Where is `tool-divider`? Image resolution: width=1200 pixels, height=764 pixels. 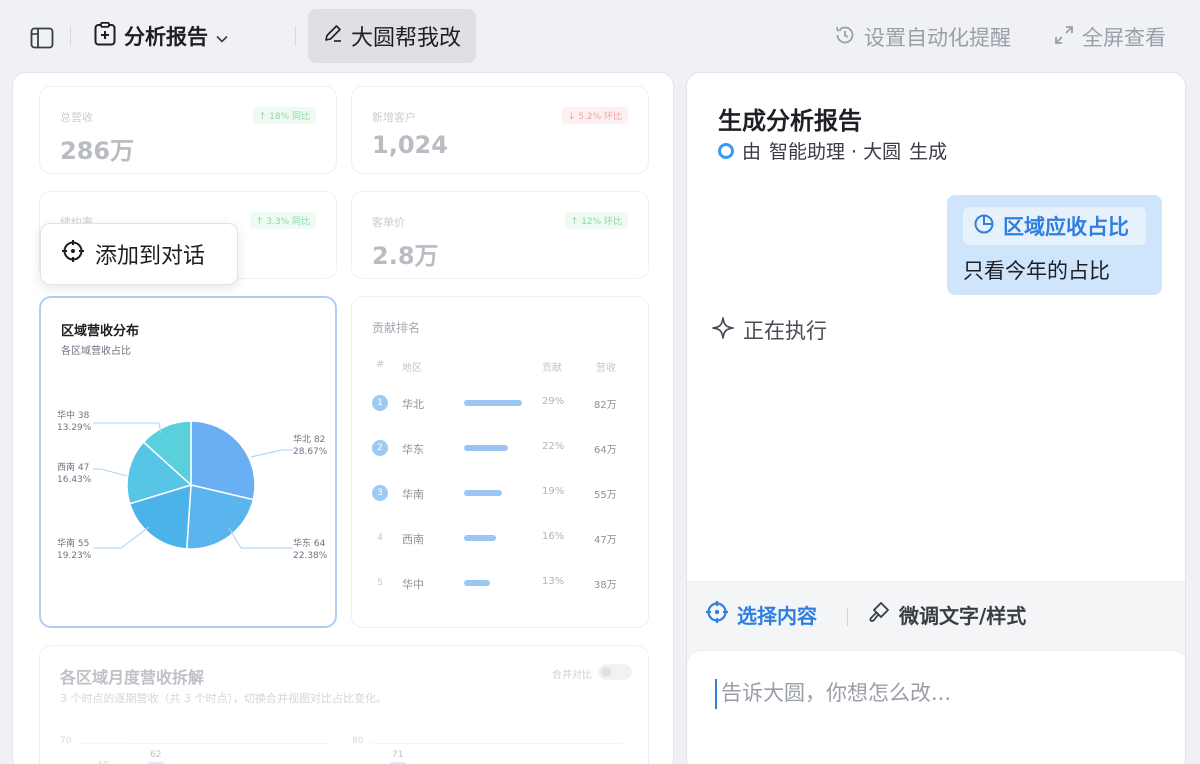 tool-divider is located at coordinates (847, 617).